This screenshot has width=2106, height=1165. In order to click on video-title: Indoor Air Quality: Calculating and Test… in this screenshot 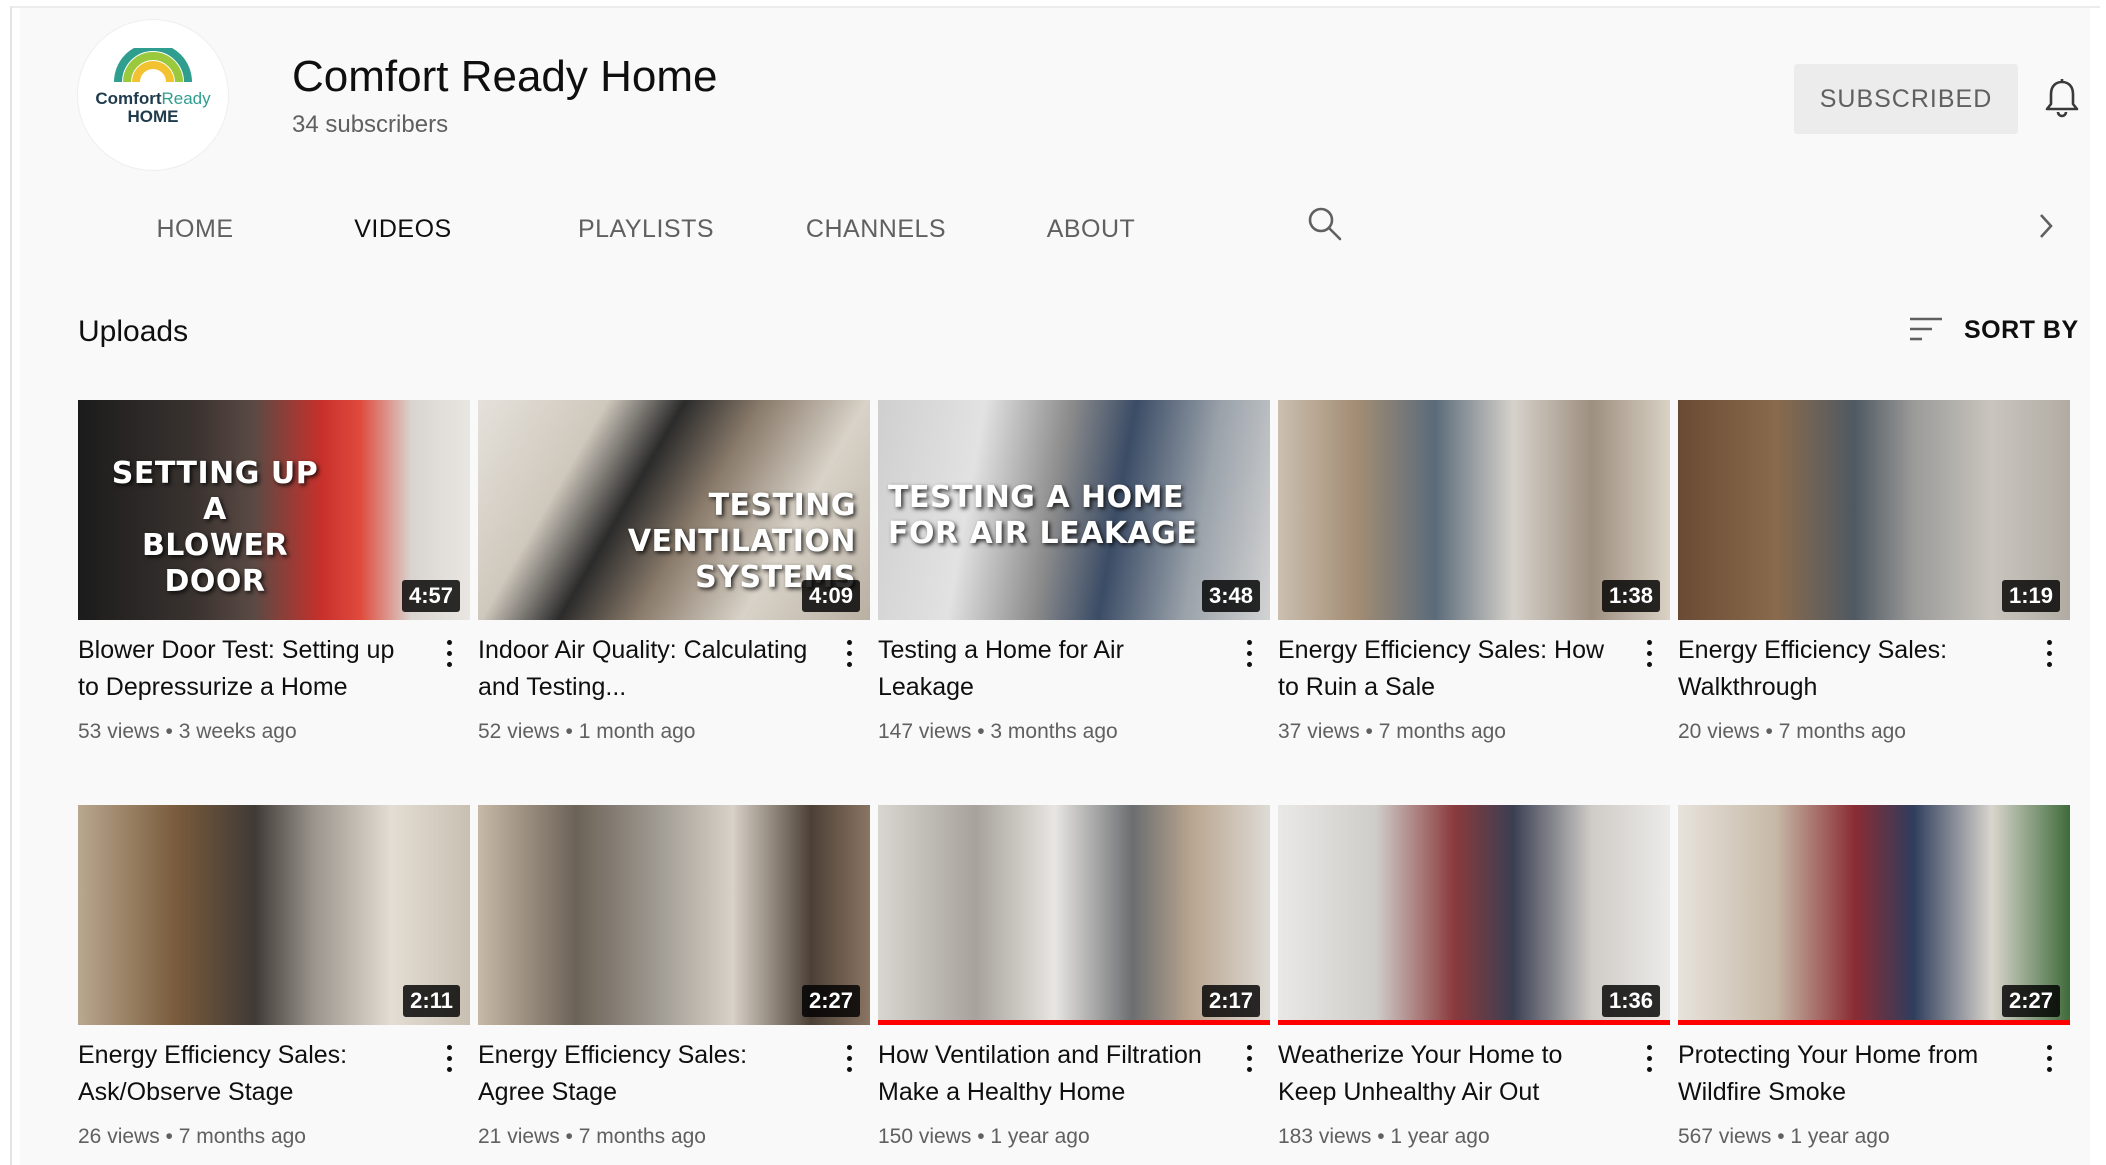, I will do `click(648, 669)`.